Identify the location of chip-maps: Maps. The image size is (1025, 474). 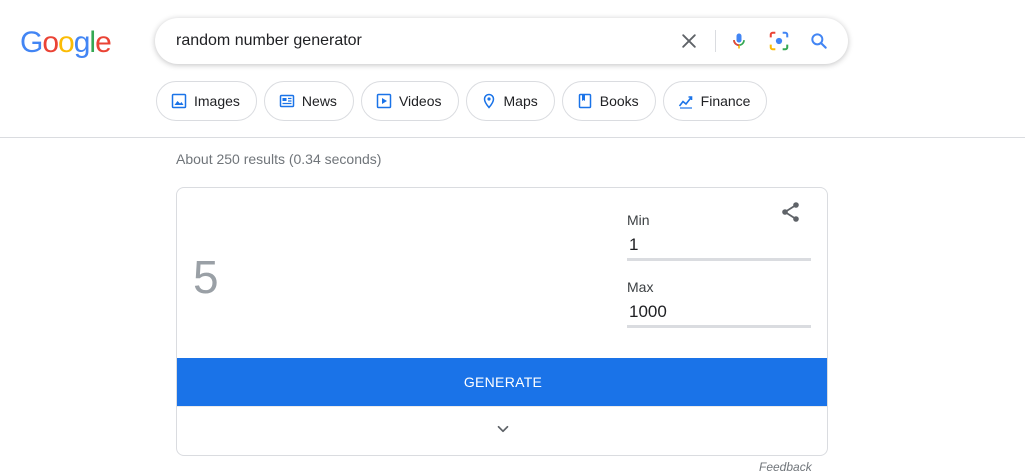
(510, 101).